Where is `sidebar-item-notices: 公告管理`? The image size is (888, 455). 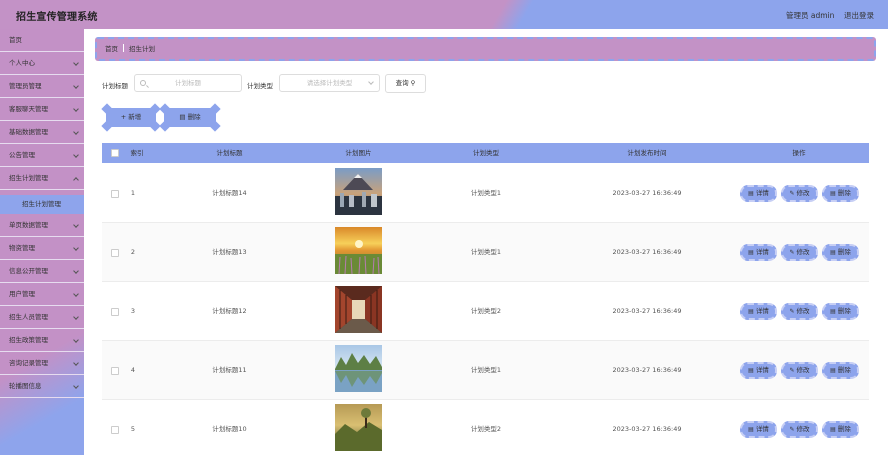
sidebar-item-notices: 公告管理 is located at coordinates (42, 155).